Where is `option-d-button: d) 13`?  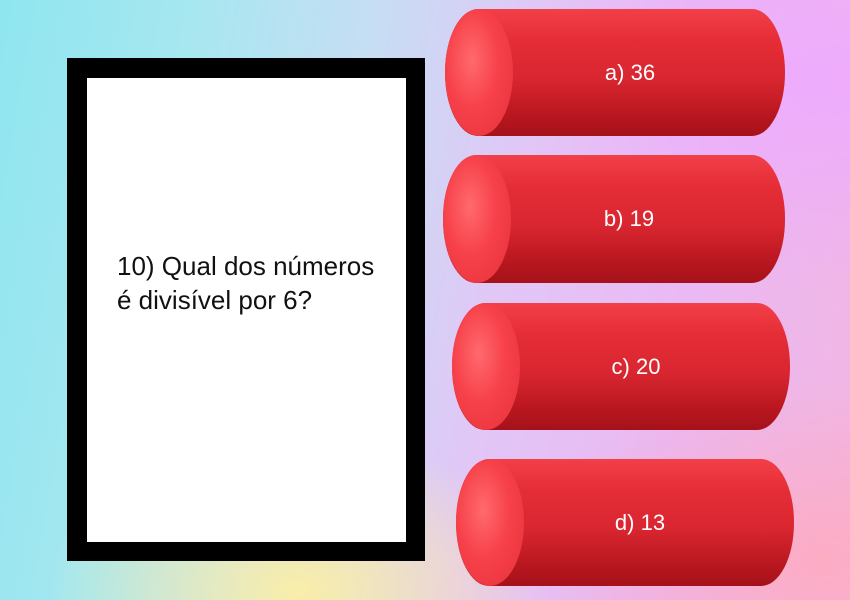
option-d-button: d) 13 is located at coordinates (625, 522).